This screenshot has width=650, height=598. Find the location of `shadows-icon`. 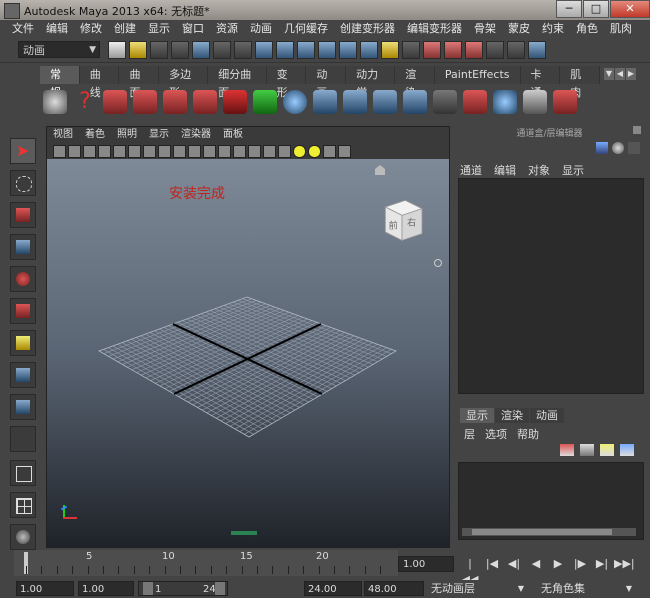

shadows-icon is located at coordinates (314, 151).